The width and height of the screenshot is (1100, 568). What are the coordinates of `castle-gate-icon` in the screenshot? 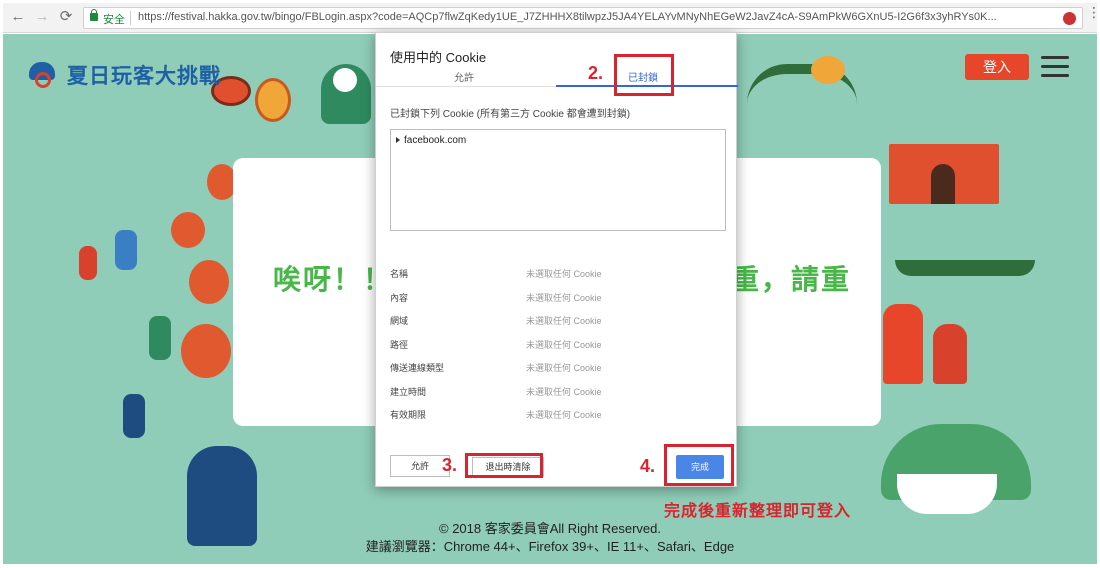 It's located at (943, 184).